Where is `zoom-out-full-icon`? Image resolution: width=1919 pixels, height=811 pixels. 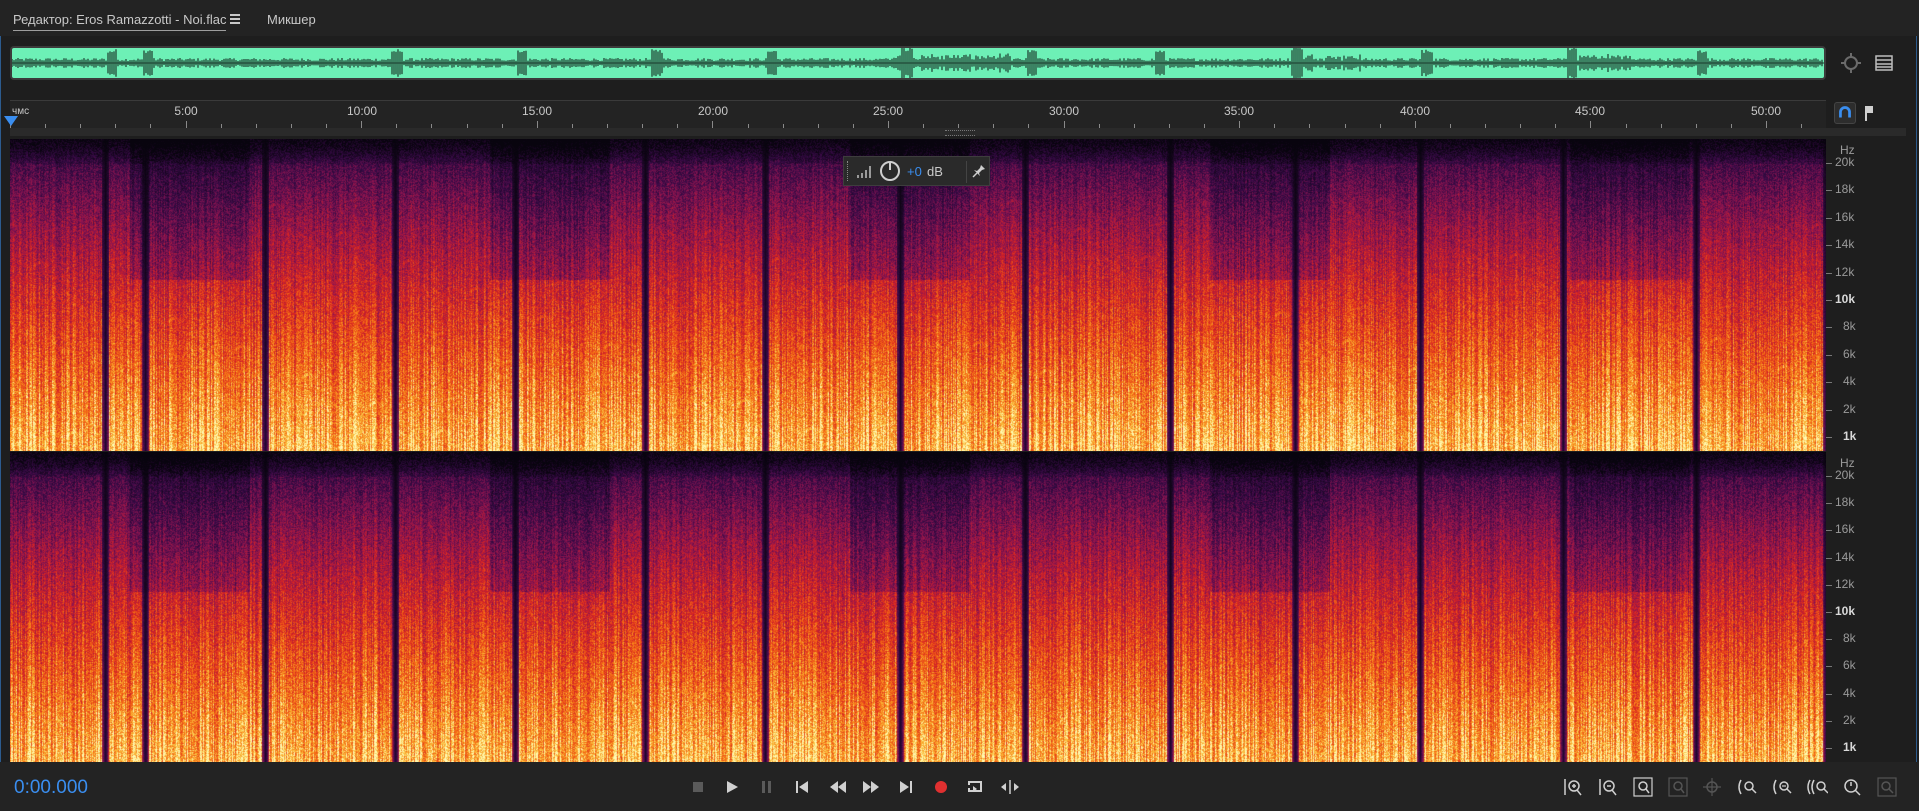
zoom-out-full-icon is located at coordinates (1817, 787).